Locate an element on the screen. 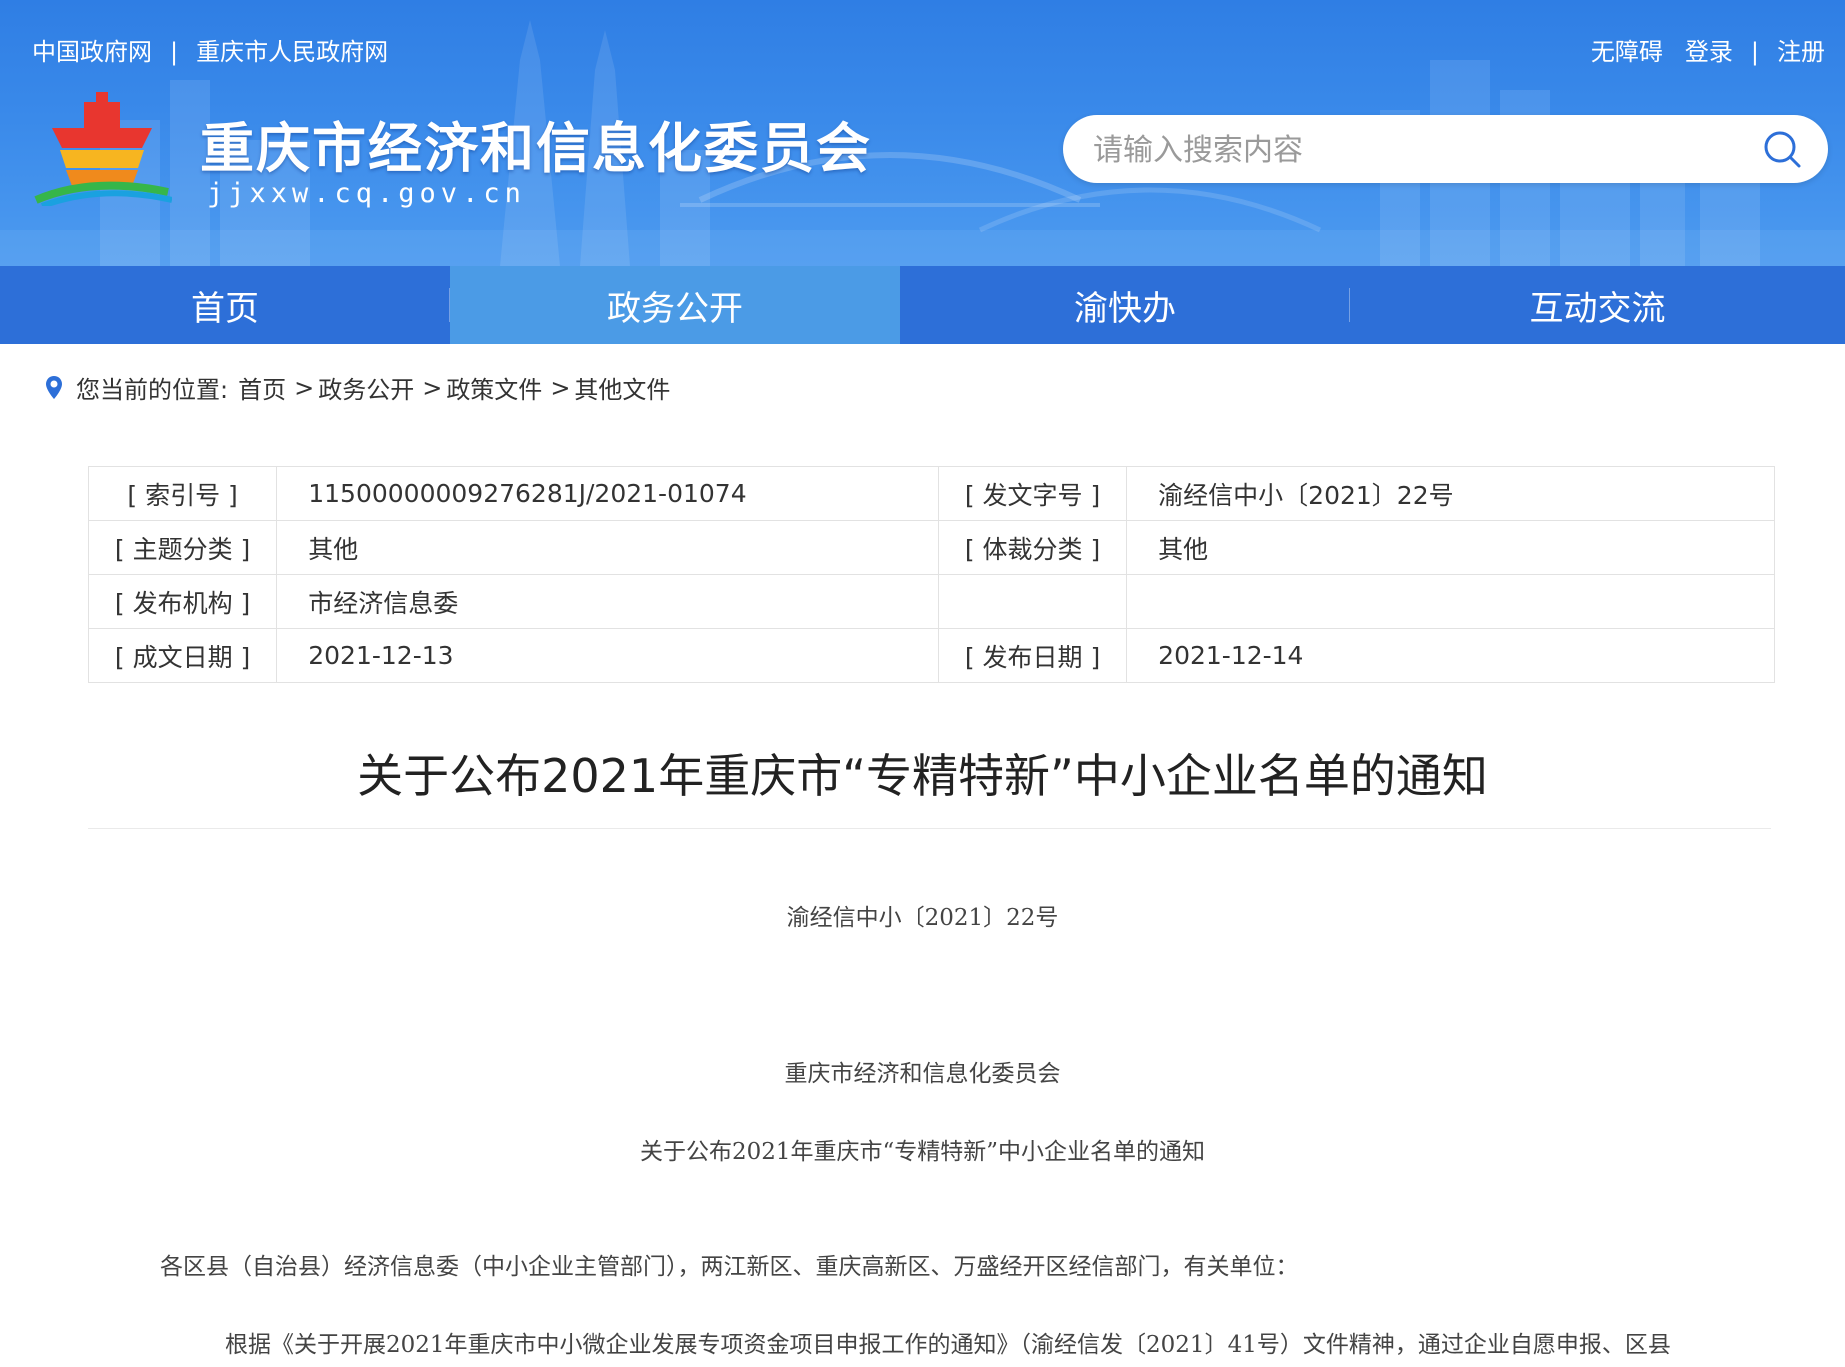 The height and width of the screenshot is (1367, 1845). top-links-right: 无障碍 登录 | 注册 is located at coordinates (1708, 49).